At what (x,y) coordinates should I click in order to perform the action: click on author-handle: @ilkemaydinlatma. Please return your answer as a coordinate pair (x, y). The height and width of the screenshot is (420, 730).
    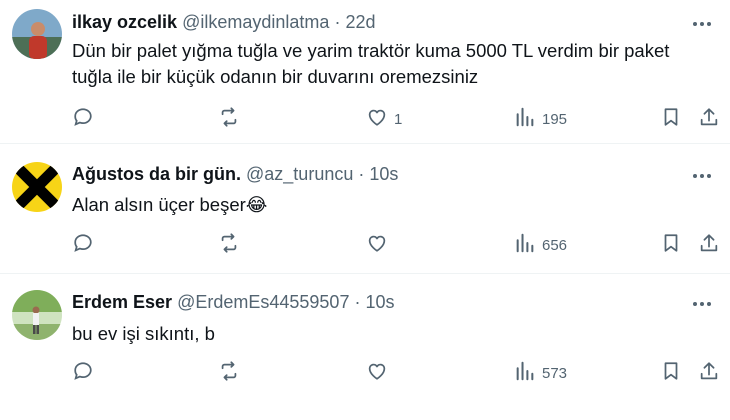
    Looking at the image, I should click on (255, 22).